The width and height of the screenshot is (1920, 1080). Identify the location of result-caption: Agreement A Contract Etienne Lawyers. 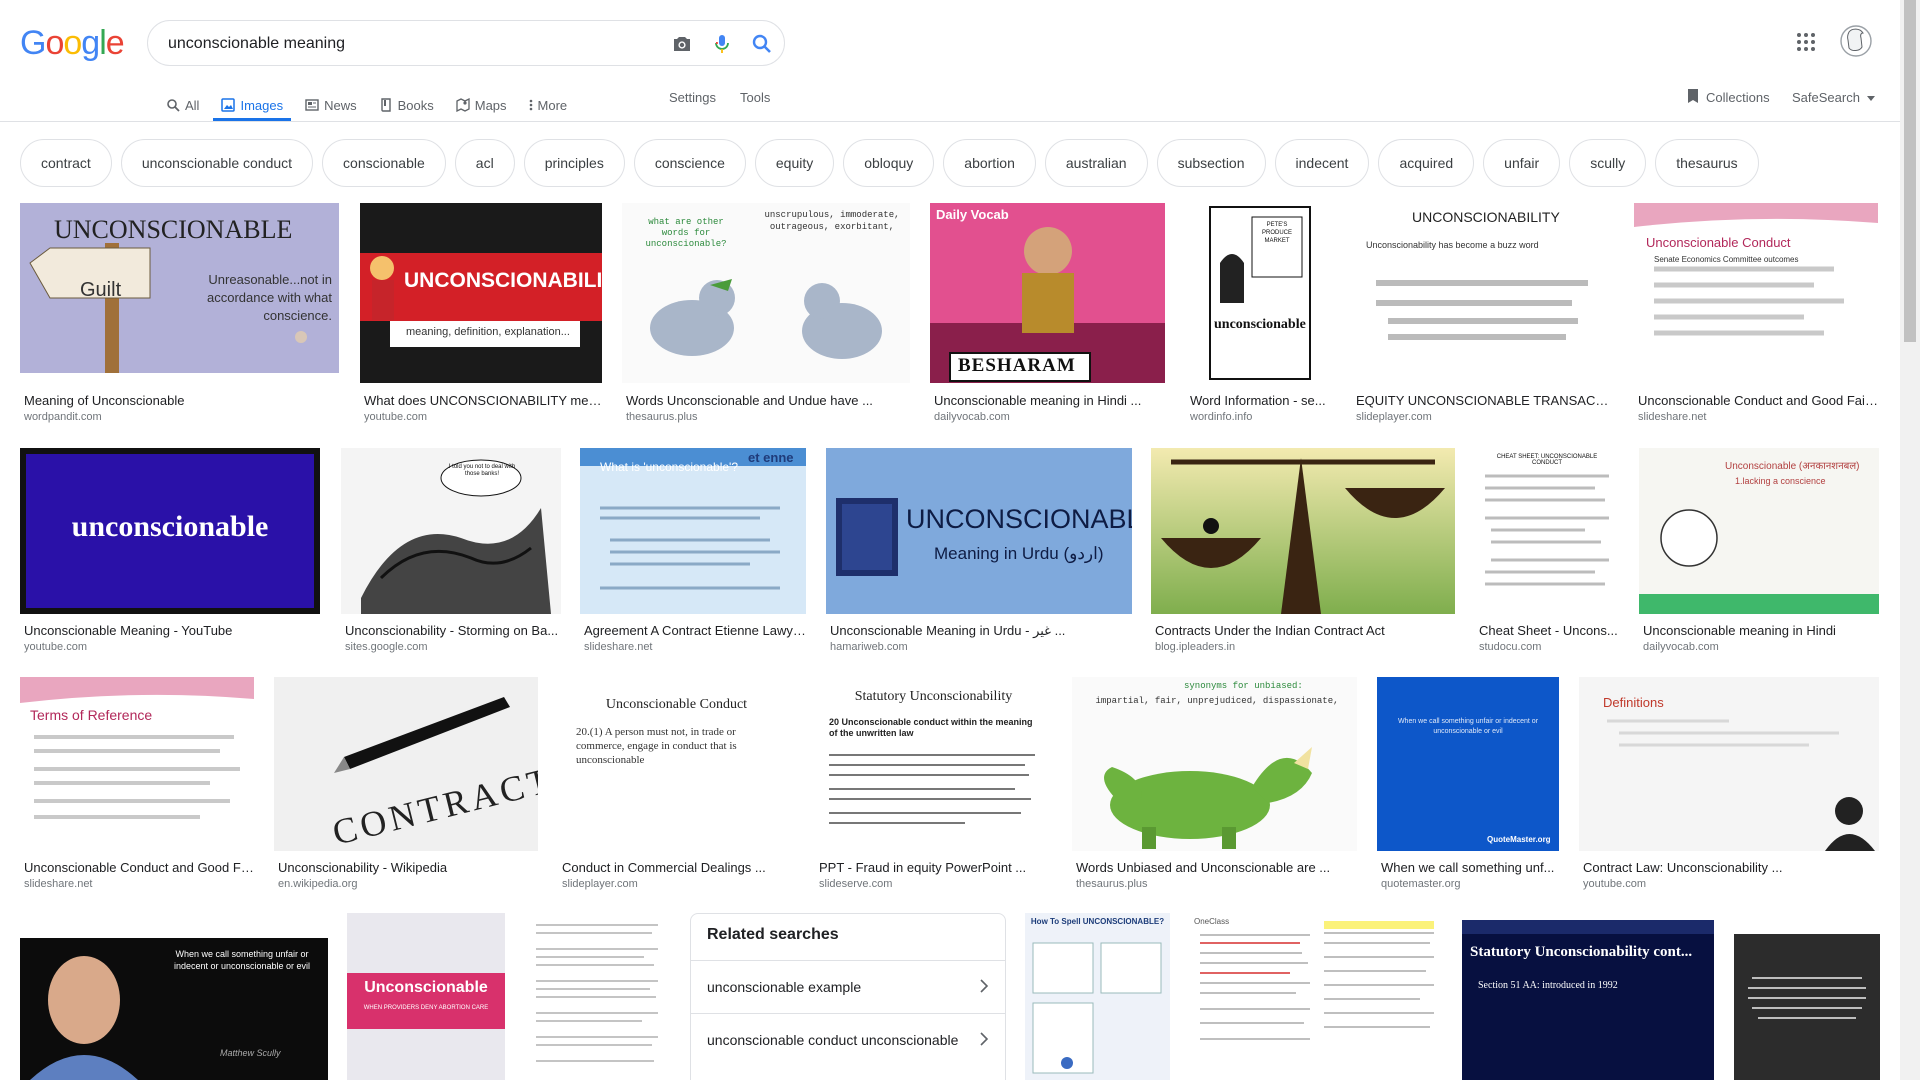
(696, 630).